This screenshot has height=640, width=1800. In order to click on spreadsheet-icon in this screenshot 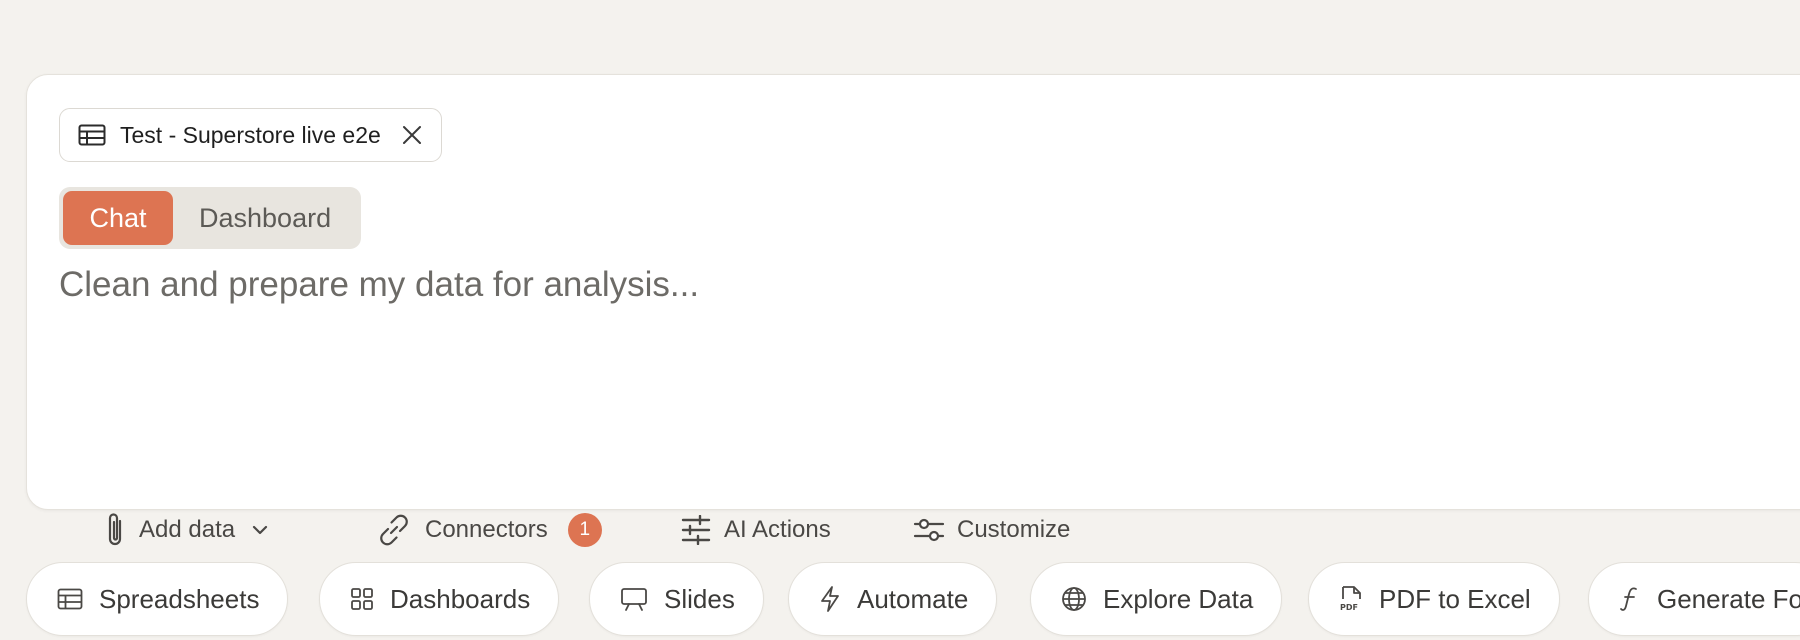, I will do `click(70, 599)`.